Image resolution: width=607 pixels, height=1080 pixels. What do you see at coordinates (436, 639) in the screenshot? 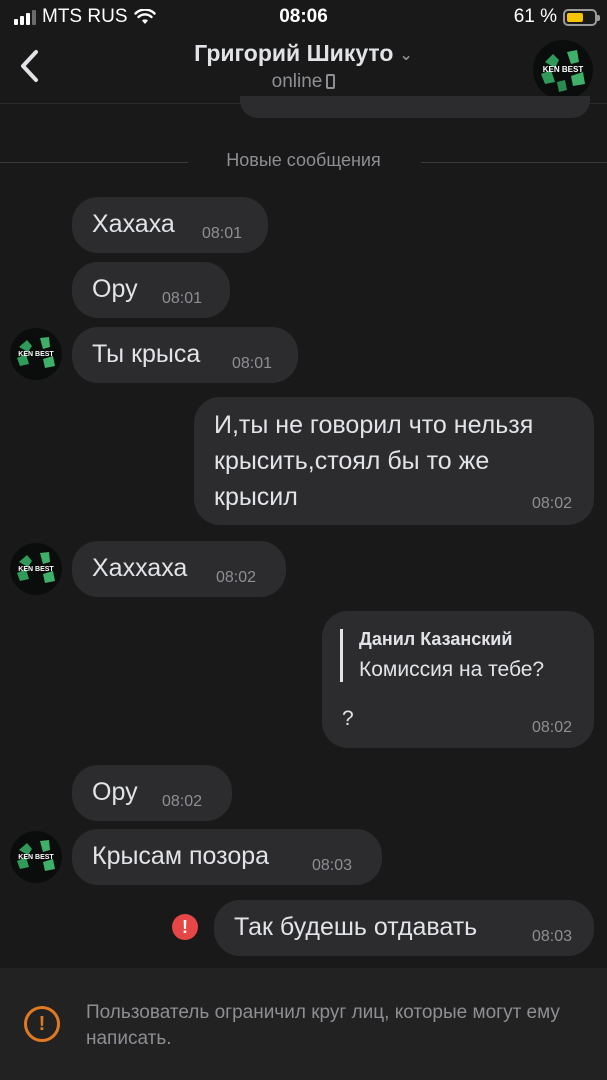
I see `reply-author: Данил Казанский` at bounding box center [436, 639].